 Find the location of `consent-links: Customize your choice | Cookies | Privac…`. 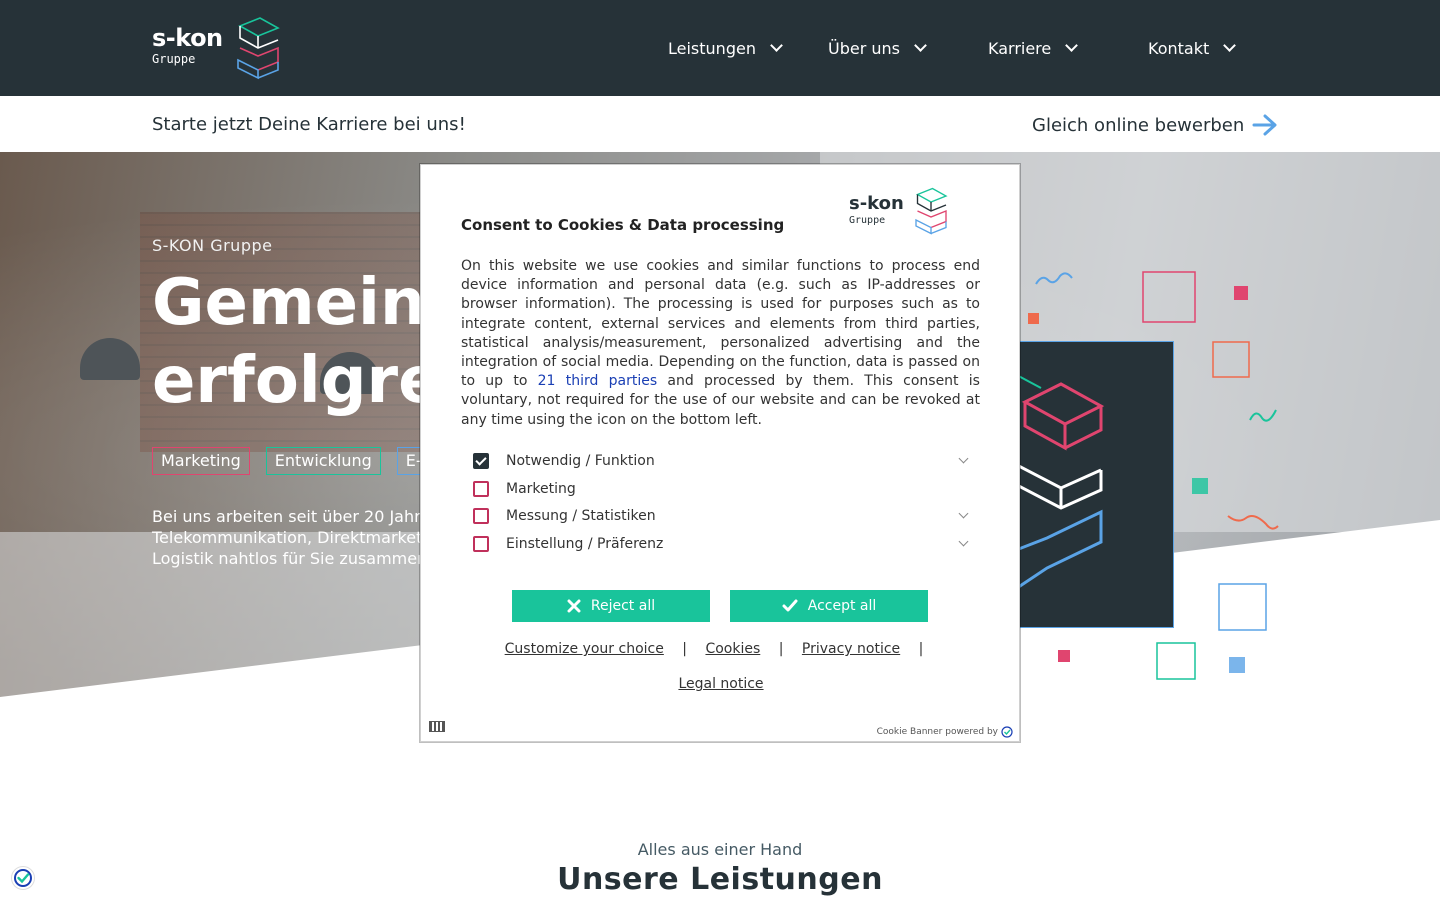

consent-links: Customize your choice | Cookies | Privac… is located at coordinates (721, 649).